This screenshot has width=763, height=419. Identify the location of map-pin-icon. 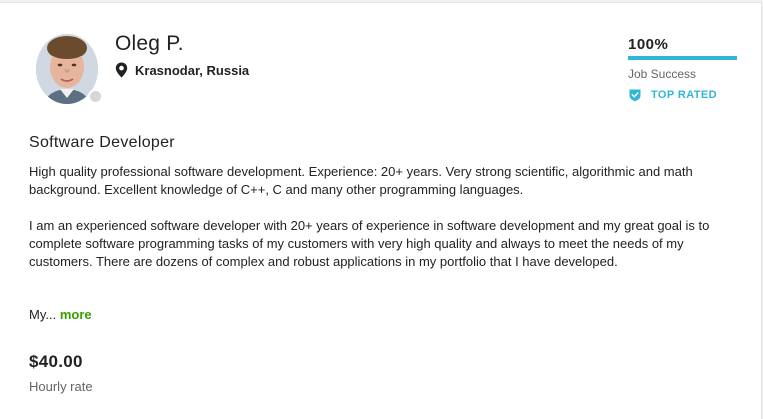
(121, 70).